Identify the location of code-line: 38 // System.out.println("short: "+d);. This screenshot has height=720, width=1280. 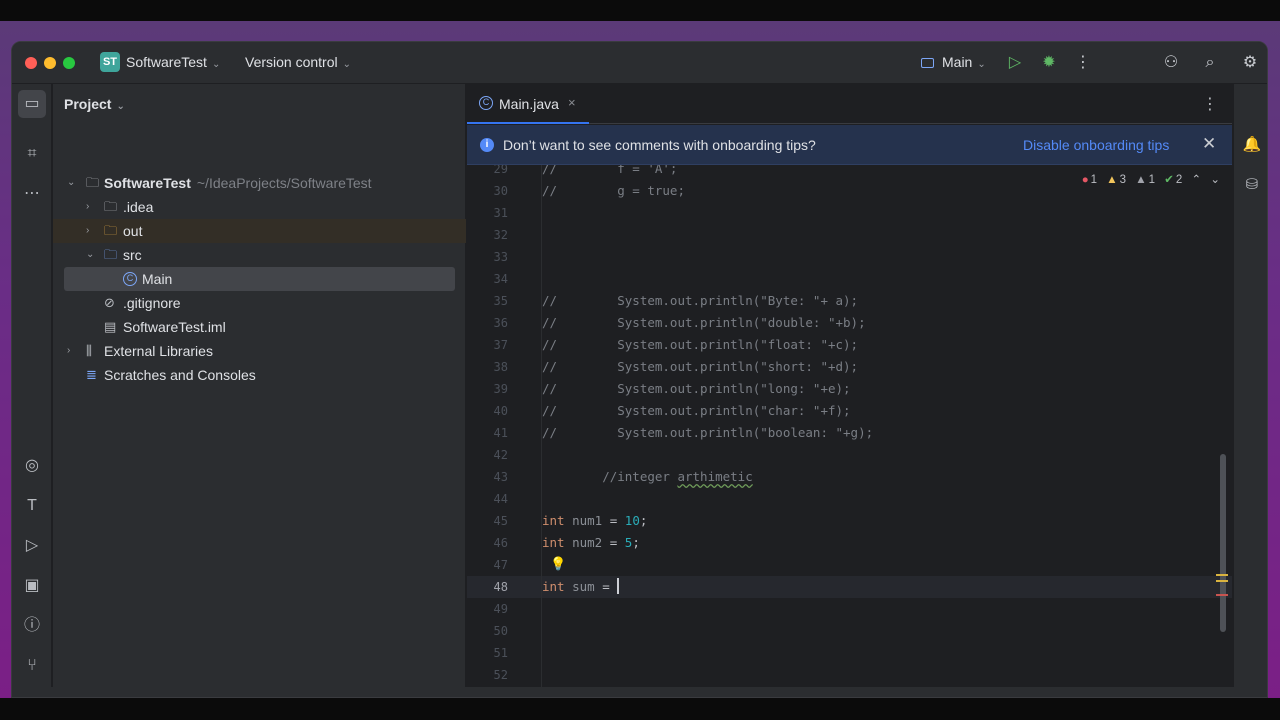
(849, 367).